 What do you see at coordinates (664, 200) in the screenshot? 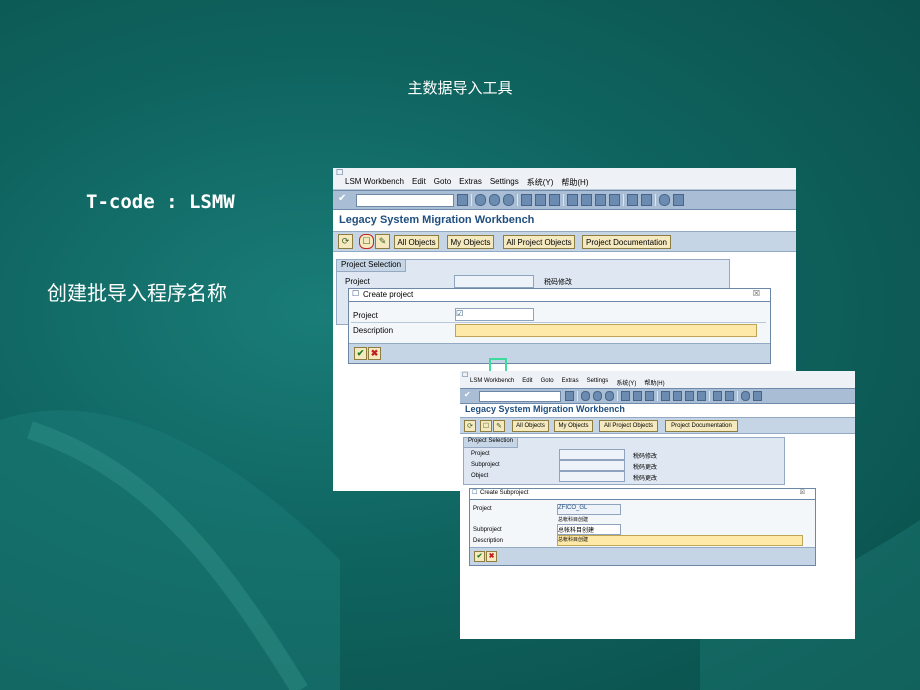
I see `help-icon` at bounding box center [664, 200].